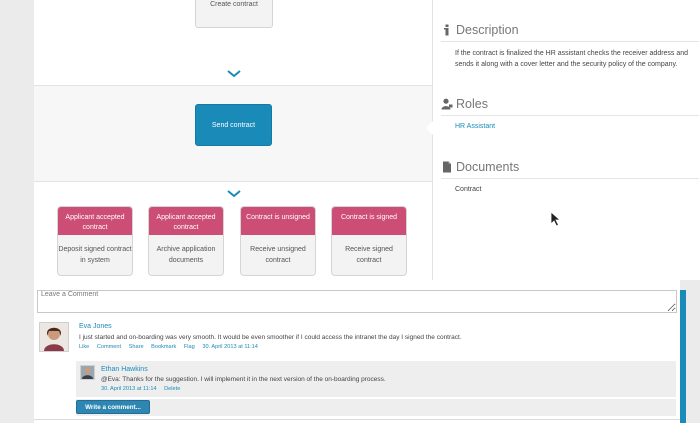 The width and height of the screenshot is (700, 423). Describe the element at coordinates (357, 419) in the screenshot. I see `divider` at that location.